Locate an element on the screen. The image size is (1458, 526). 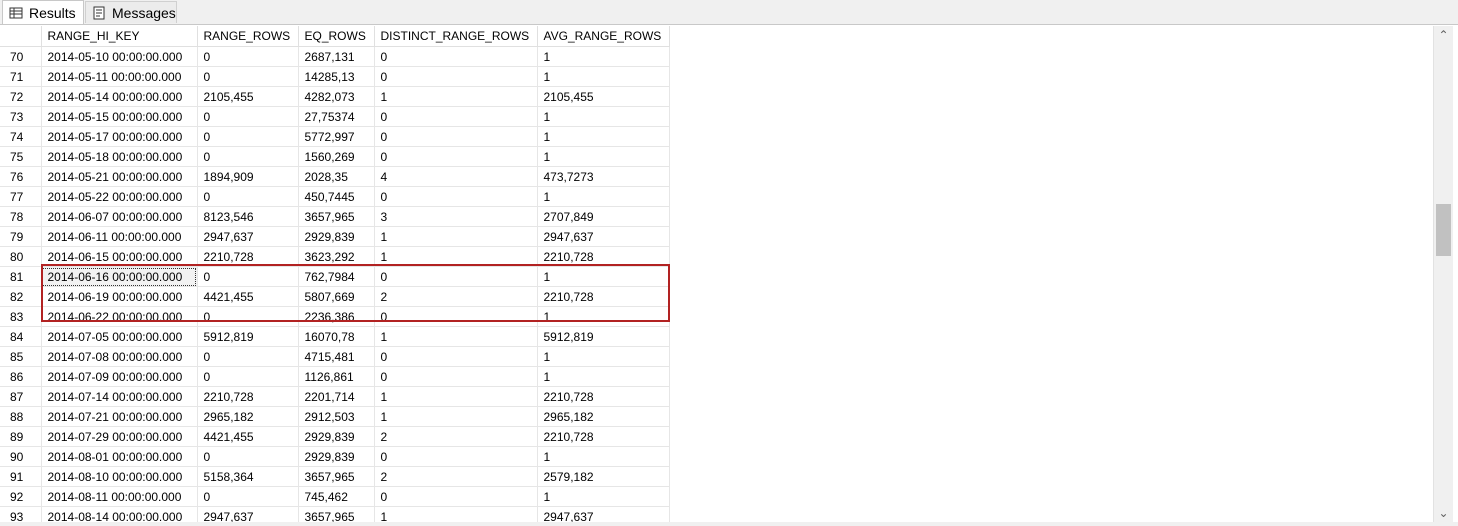
table-cell: 4715,481 is located at coordinates (336, 356).